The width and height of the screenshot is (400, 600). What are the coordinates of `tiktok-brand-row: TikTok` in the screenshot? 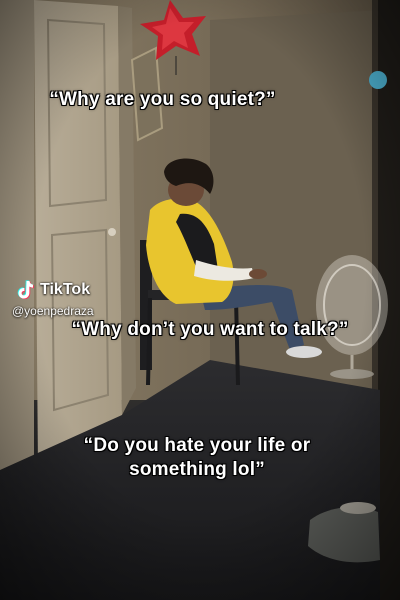 It's located at (53, 290).